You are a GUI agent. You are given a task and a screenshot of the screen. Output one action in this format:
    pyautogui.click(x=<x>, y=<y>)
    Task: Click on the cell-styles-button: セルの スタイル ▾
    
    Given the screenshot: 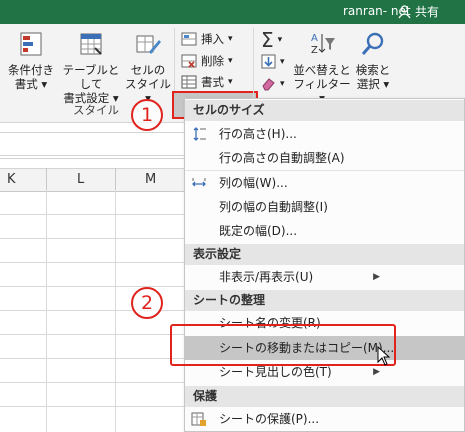 What is the action you would take?
    pyautogui.click(x=148, y=67)
    